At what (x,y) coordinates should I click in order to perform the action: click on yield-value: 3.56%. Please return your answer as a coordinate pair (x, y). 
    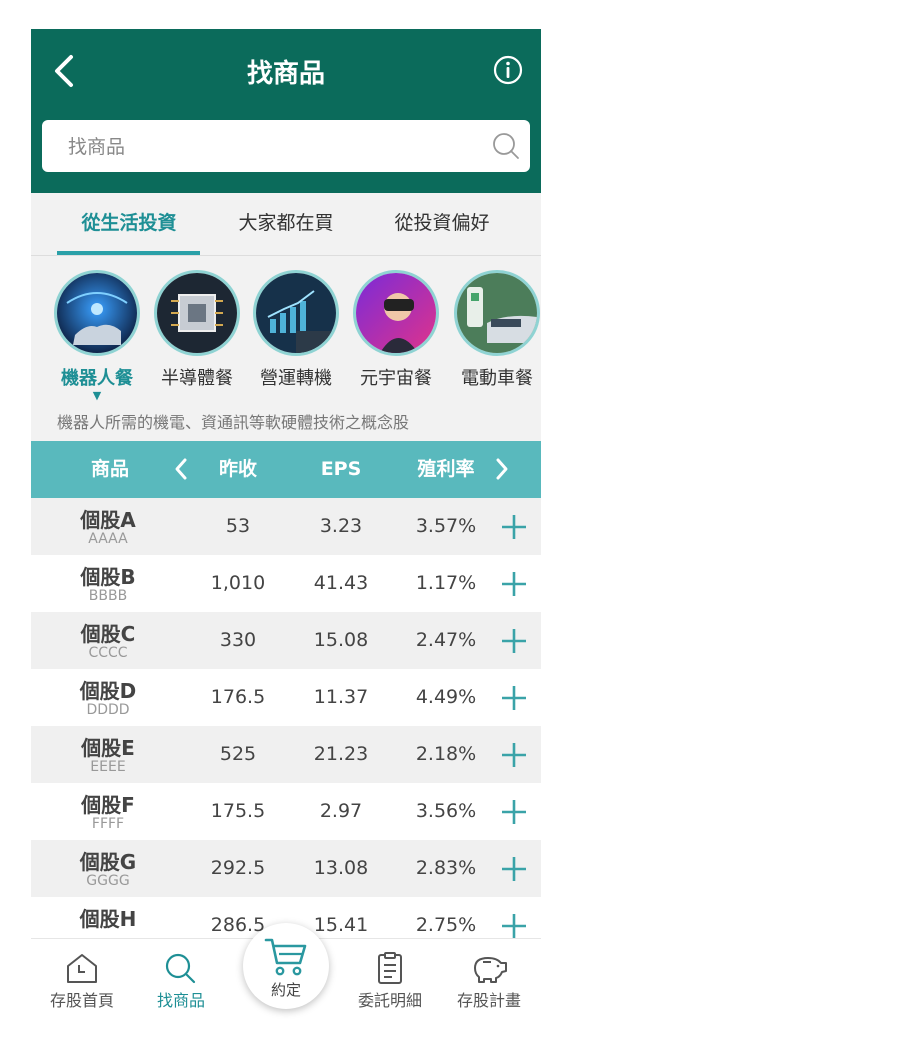
    Looking at the image, I should click on (446, 811).